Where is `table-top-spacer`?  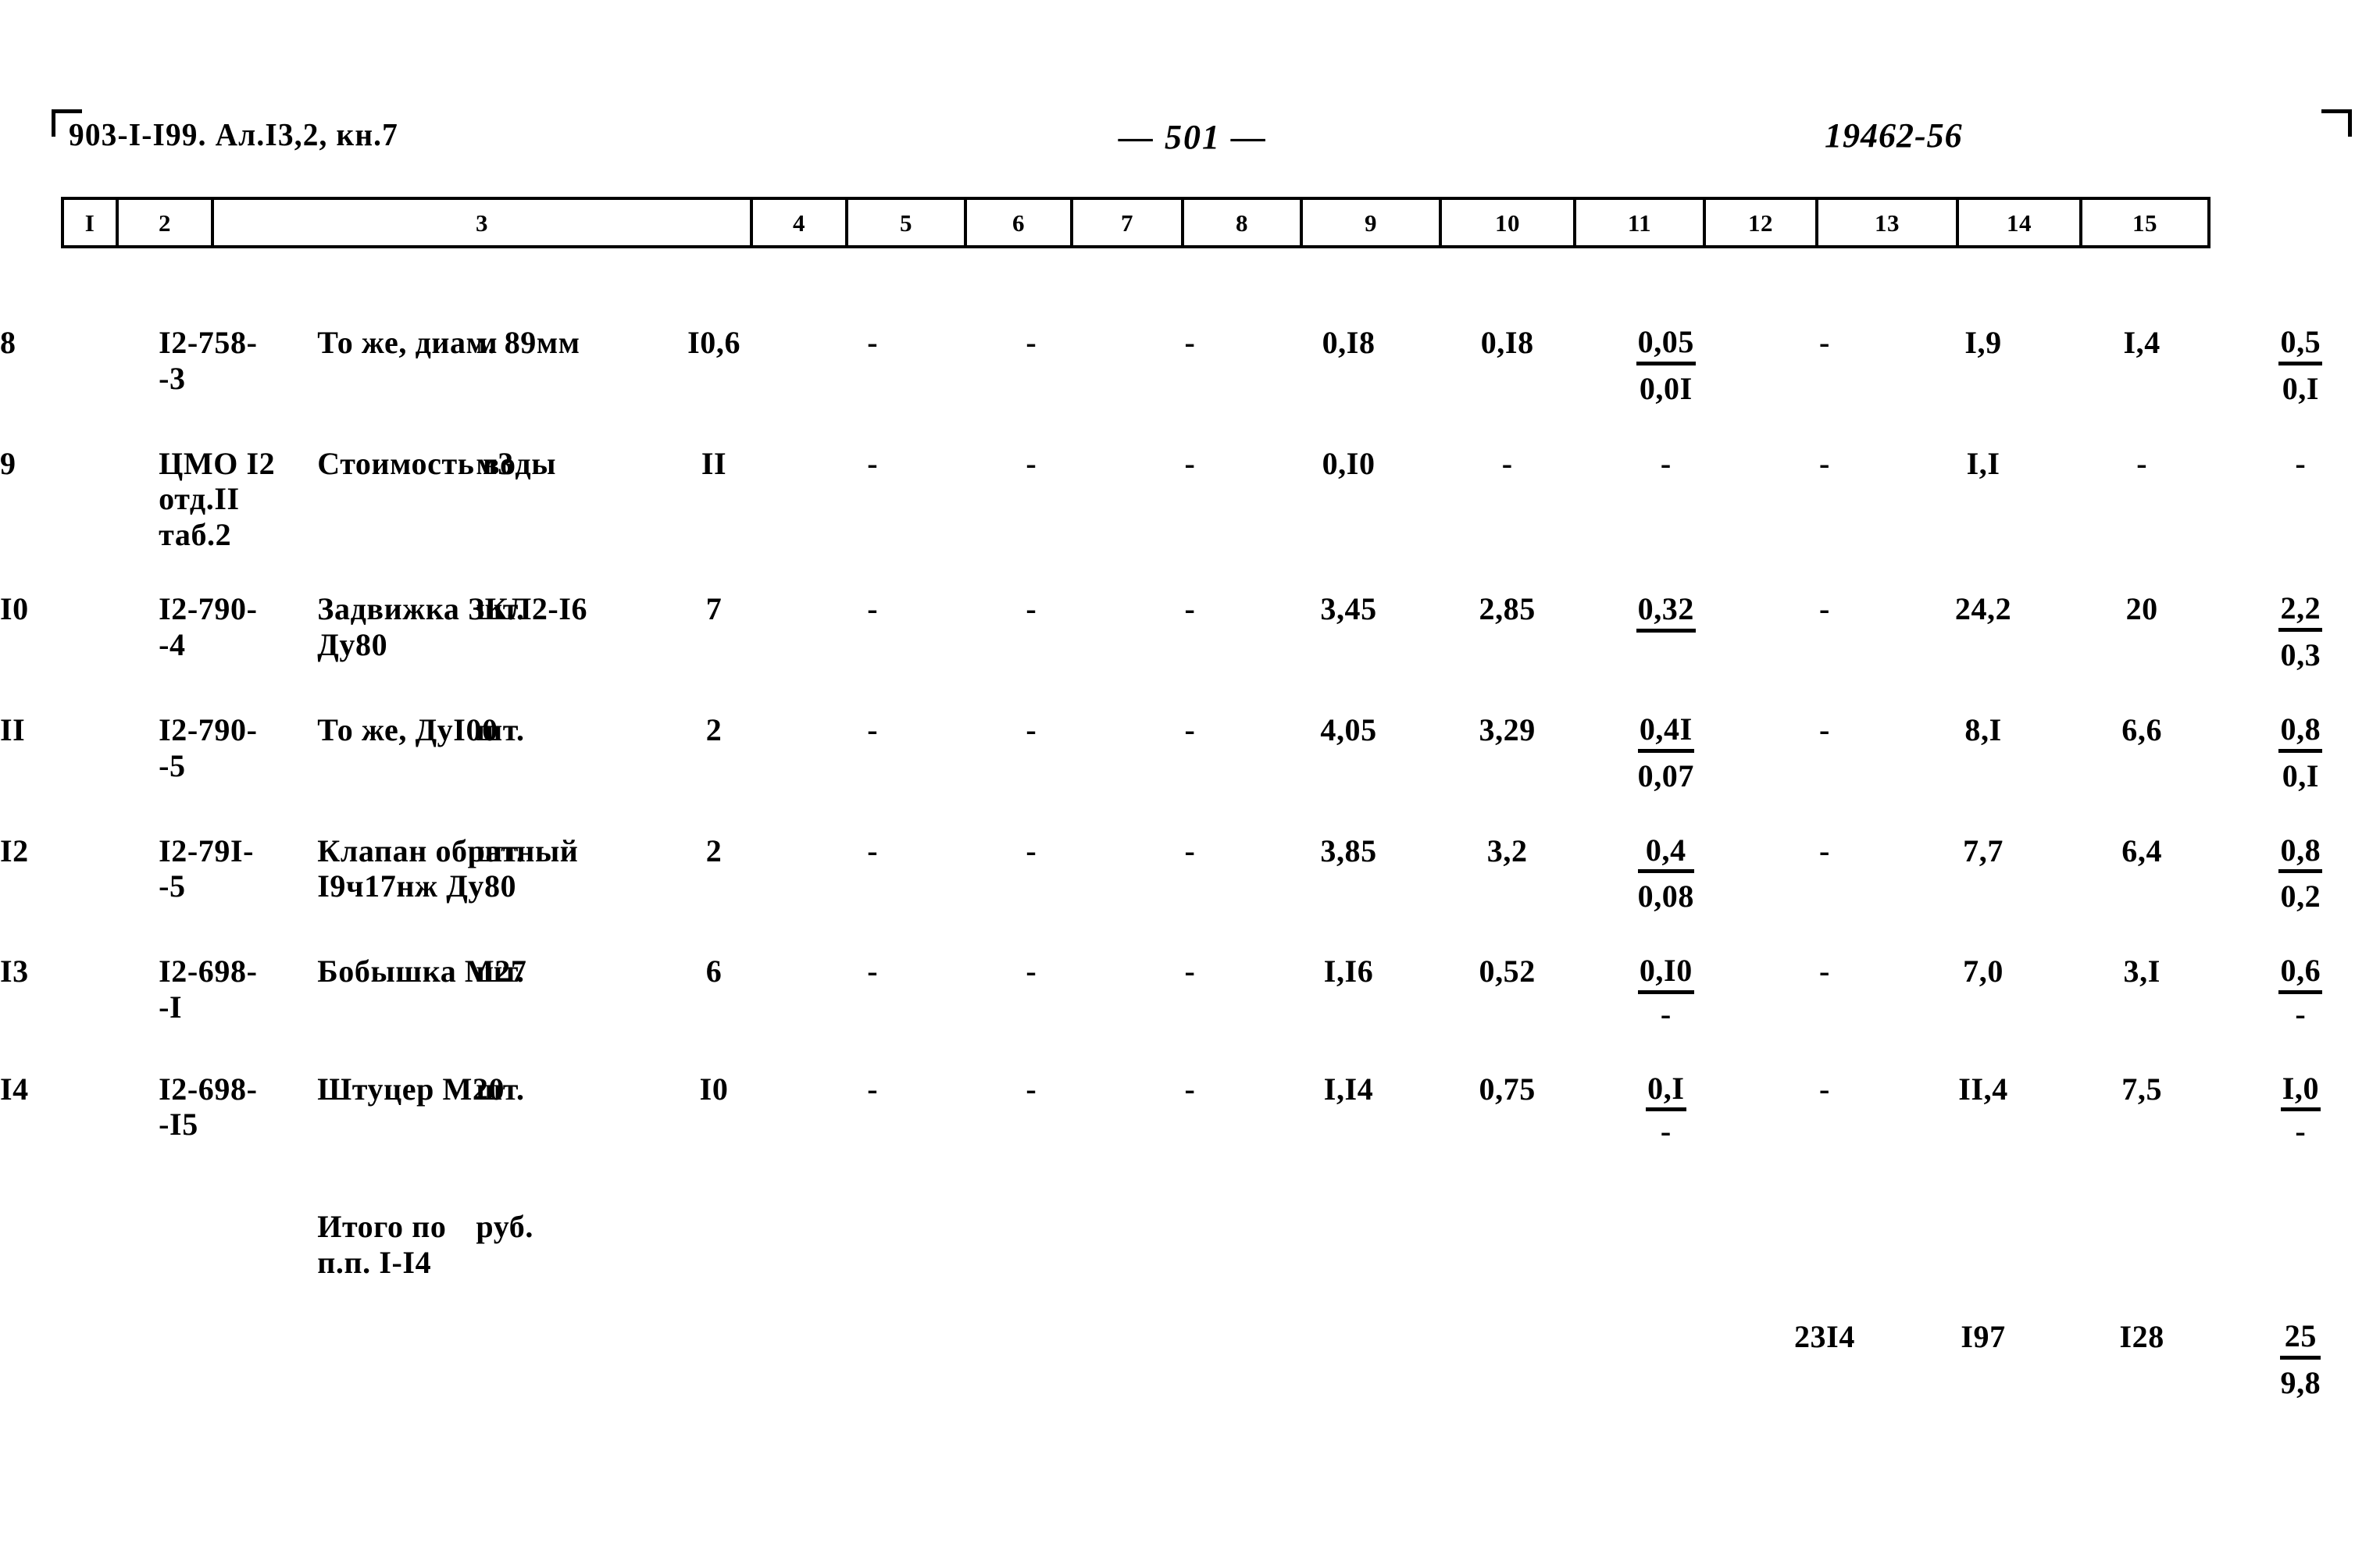
table-top-spacer is located at coordinates (1190, 295).